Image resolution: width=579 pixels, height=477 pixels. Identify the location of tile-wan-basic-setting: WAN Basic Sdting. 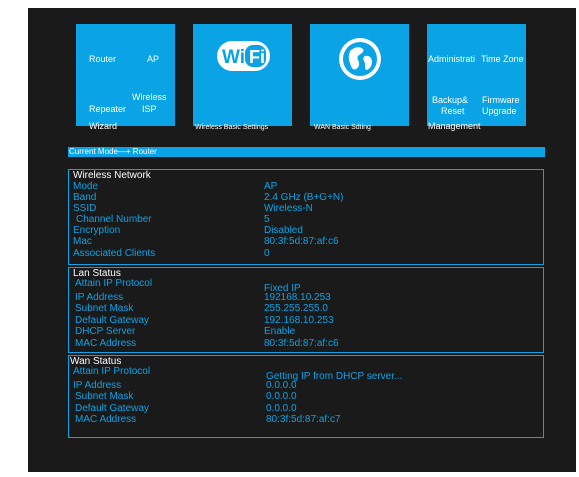
(359, 77).